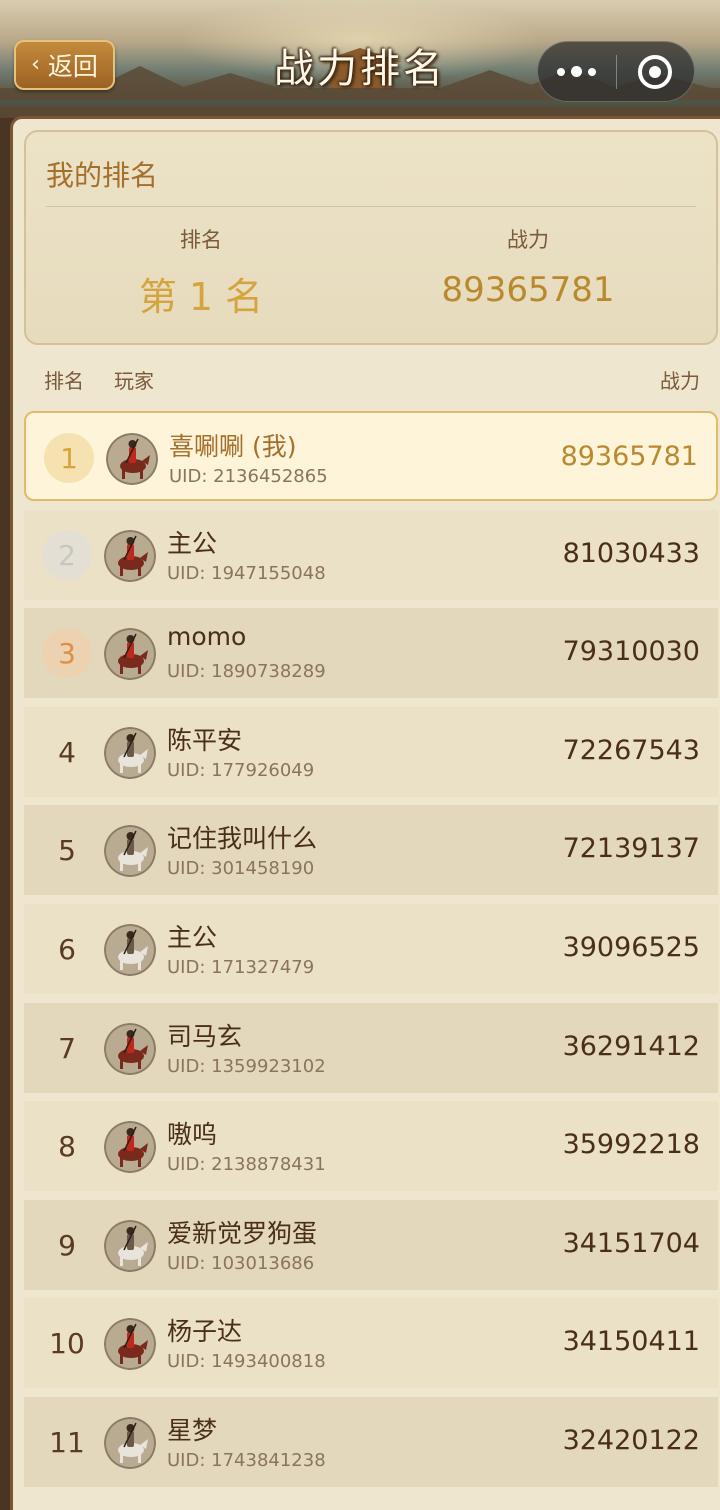 This screenshot has width=720, height=1510. What do you see at coordinates (371, 653) in the screenshot?
I see `table-row: 3 momo UID: 1890738289 79310030` at bounding box center [371, 653].